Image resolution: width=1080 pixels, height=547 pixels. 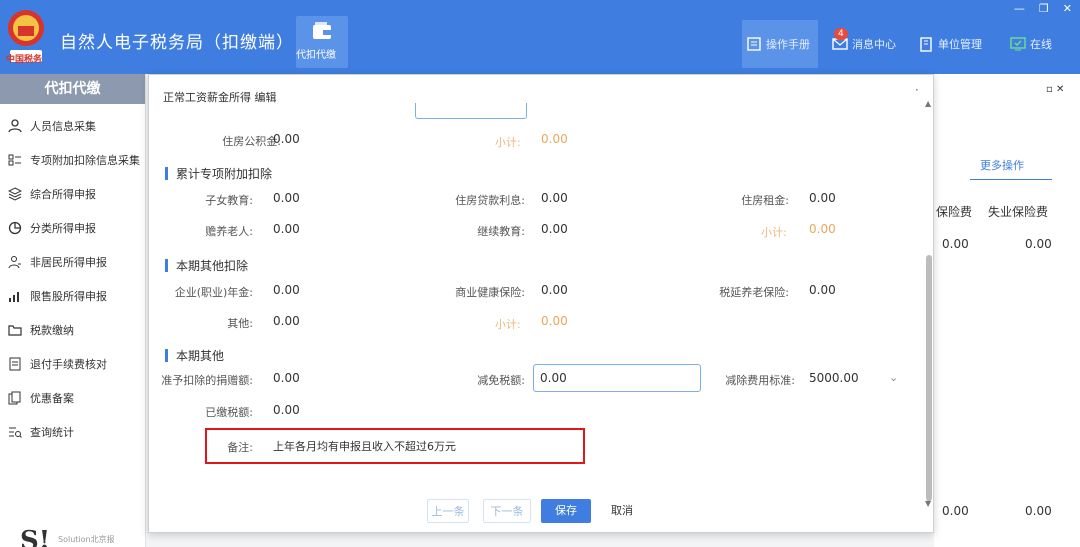 I want to click on dialog-menu-icon: ·, so click(x=917, y=90).